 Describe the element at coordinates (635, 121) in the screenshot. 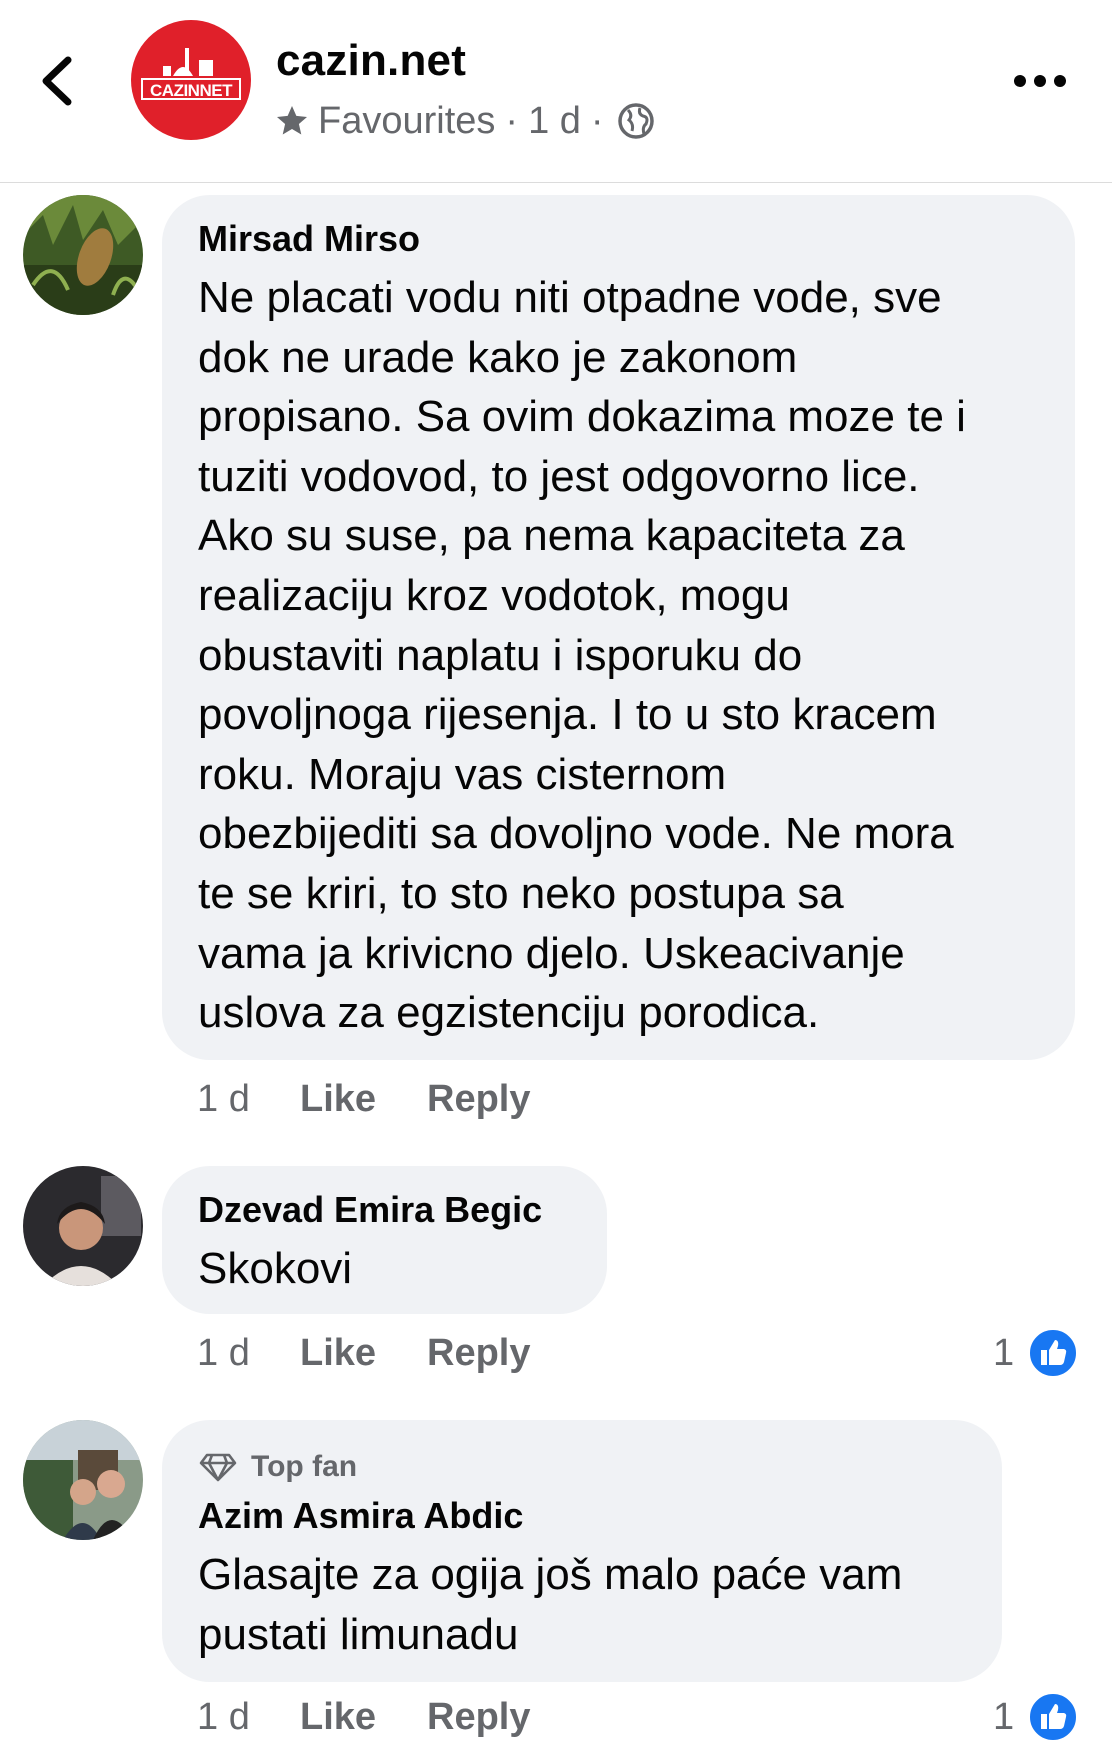

I see `globe-icon` at that location.